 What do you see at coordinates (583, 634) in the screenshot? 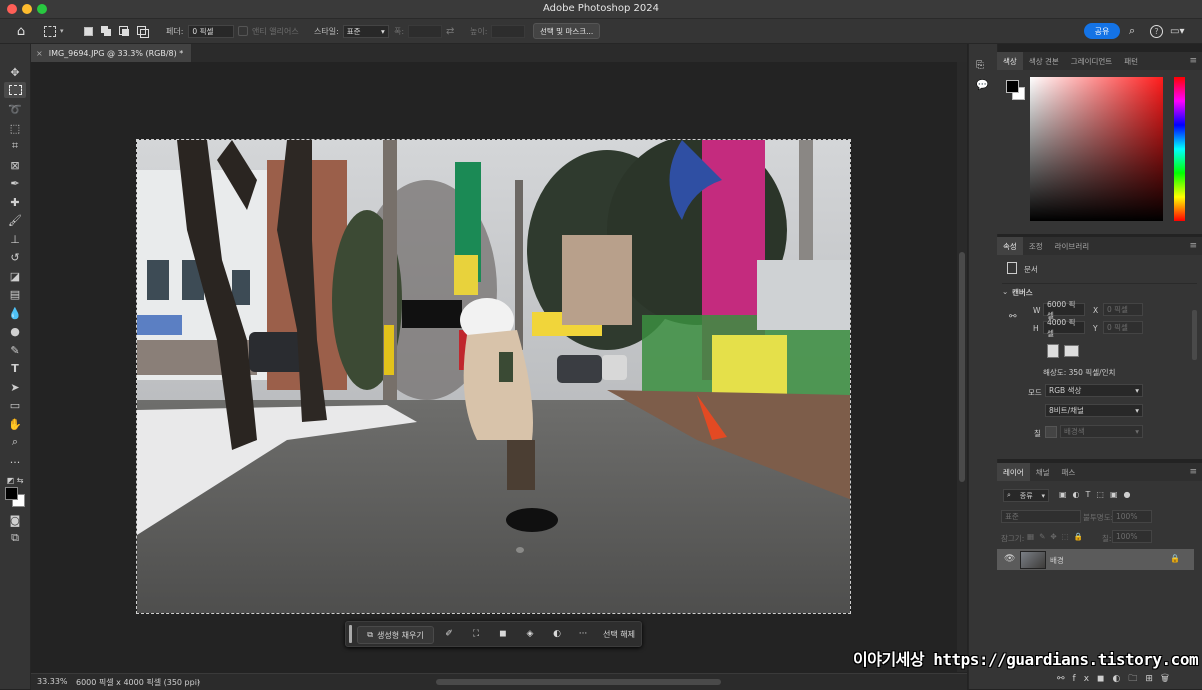
I see `more-options-icon: ···` at bounding box center [583, 634].